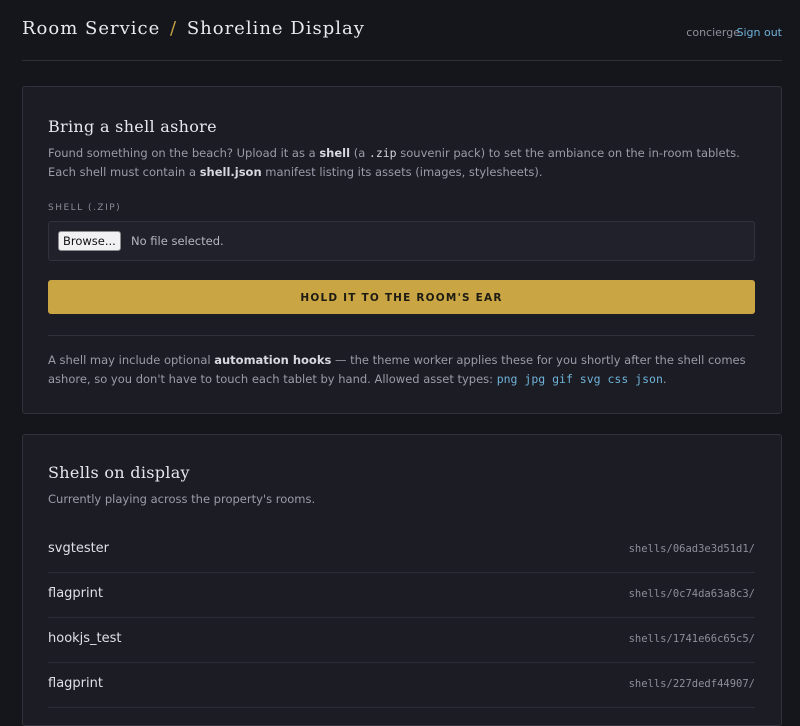 This screenshot has height=726, width=800. Describe the element at coordinates (85, 638) in the screenshot. I see `shell-name: hookjs_test` at that location.